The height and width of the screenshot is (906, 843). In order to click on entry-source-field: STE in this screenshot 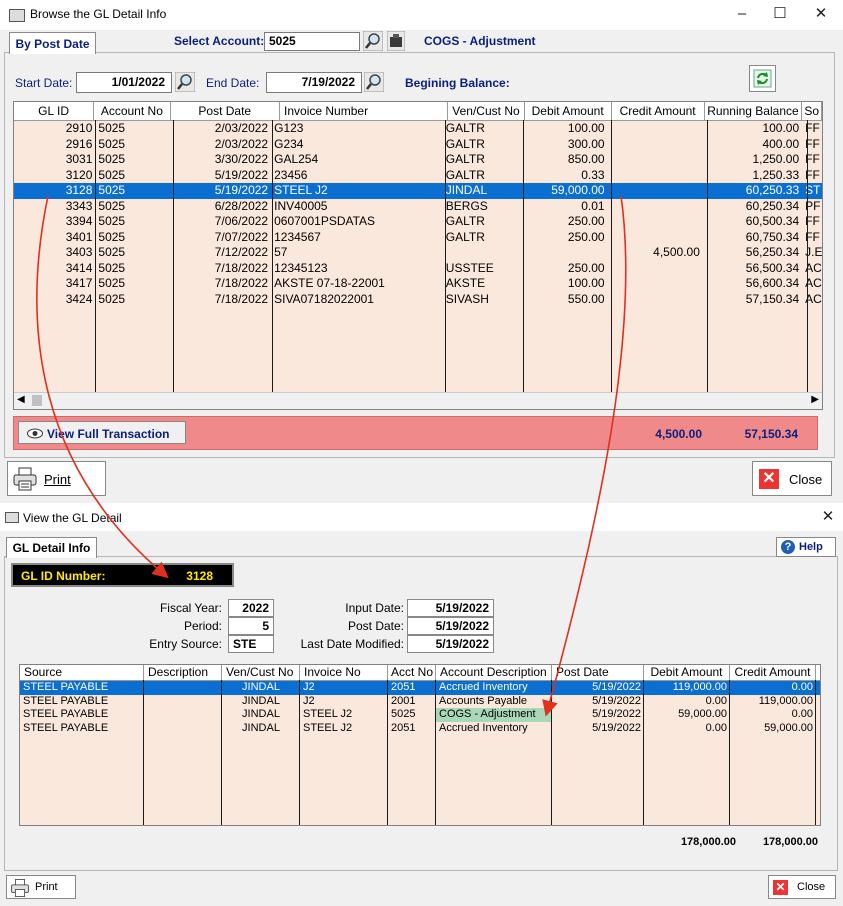, I will do `click(251, 644)`.